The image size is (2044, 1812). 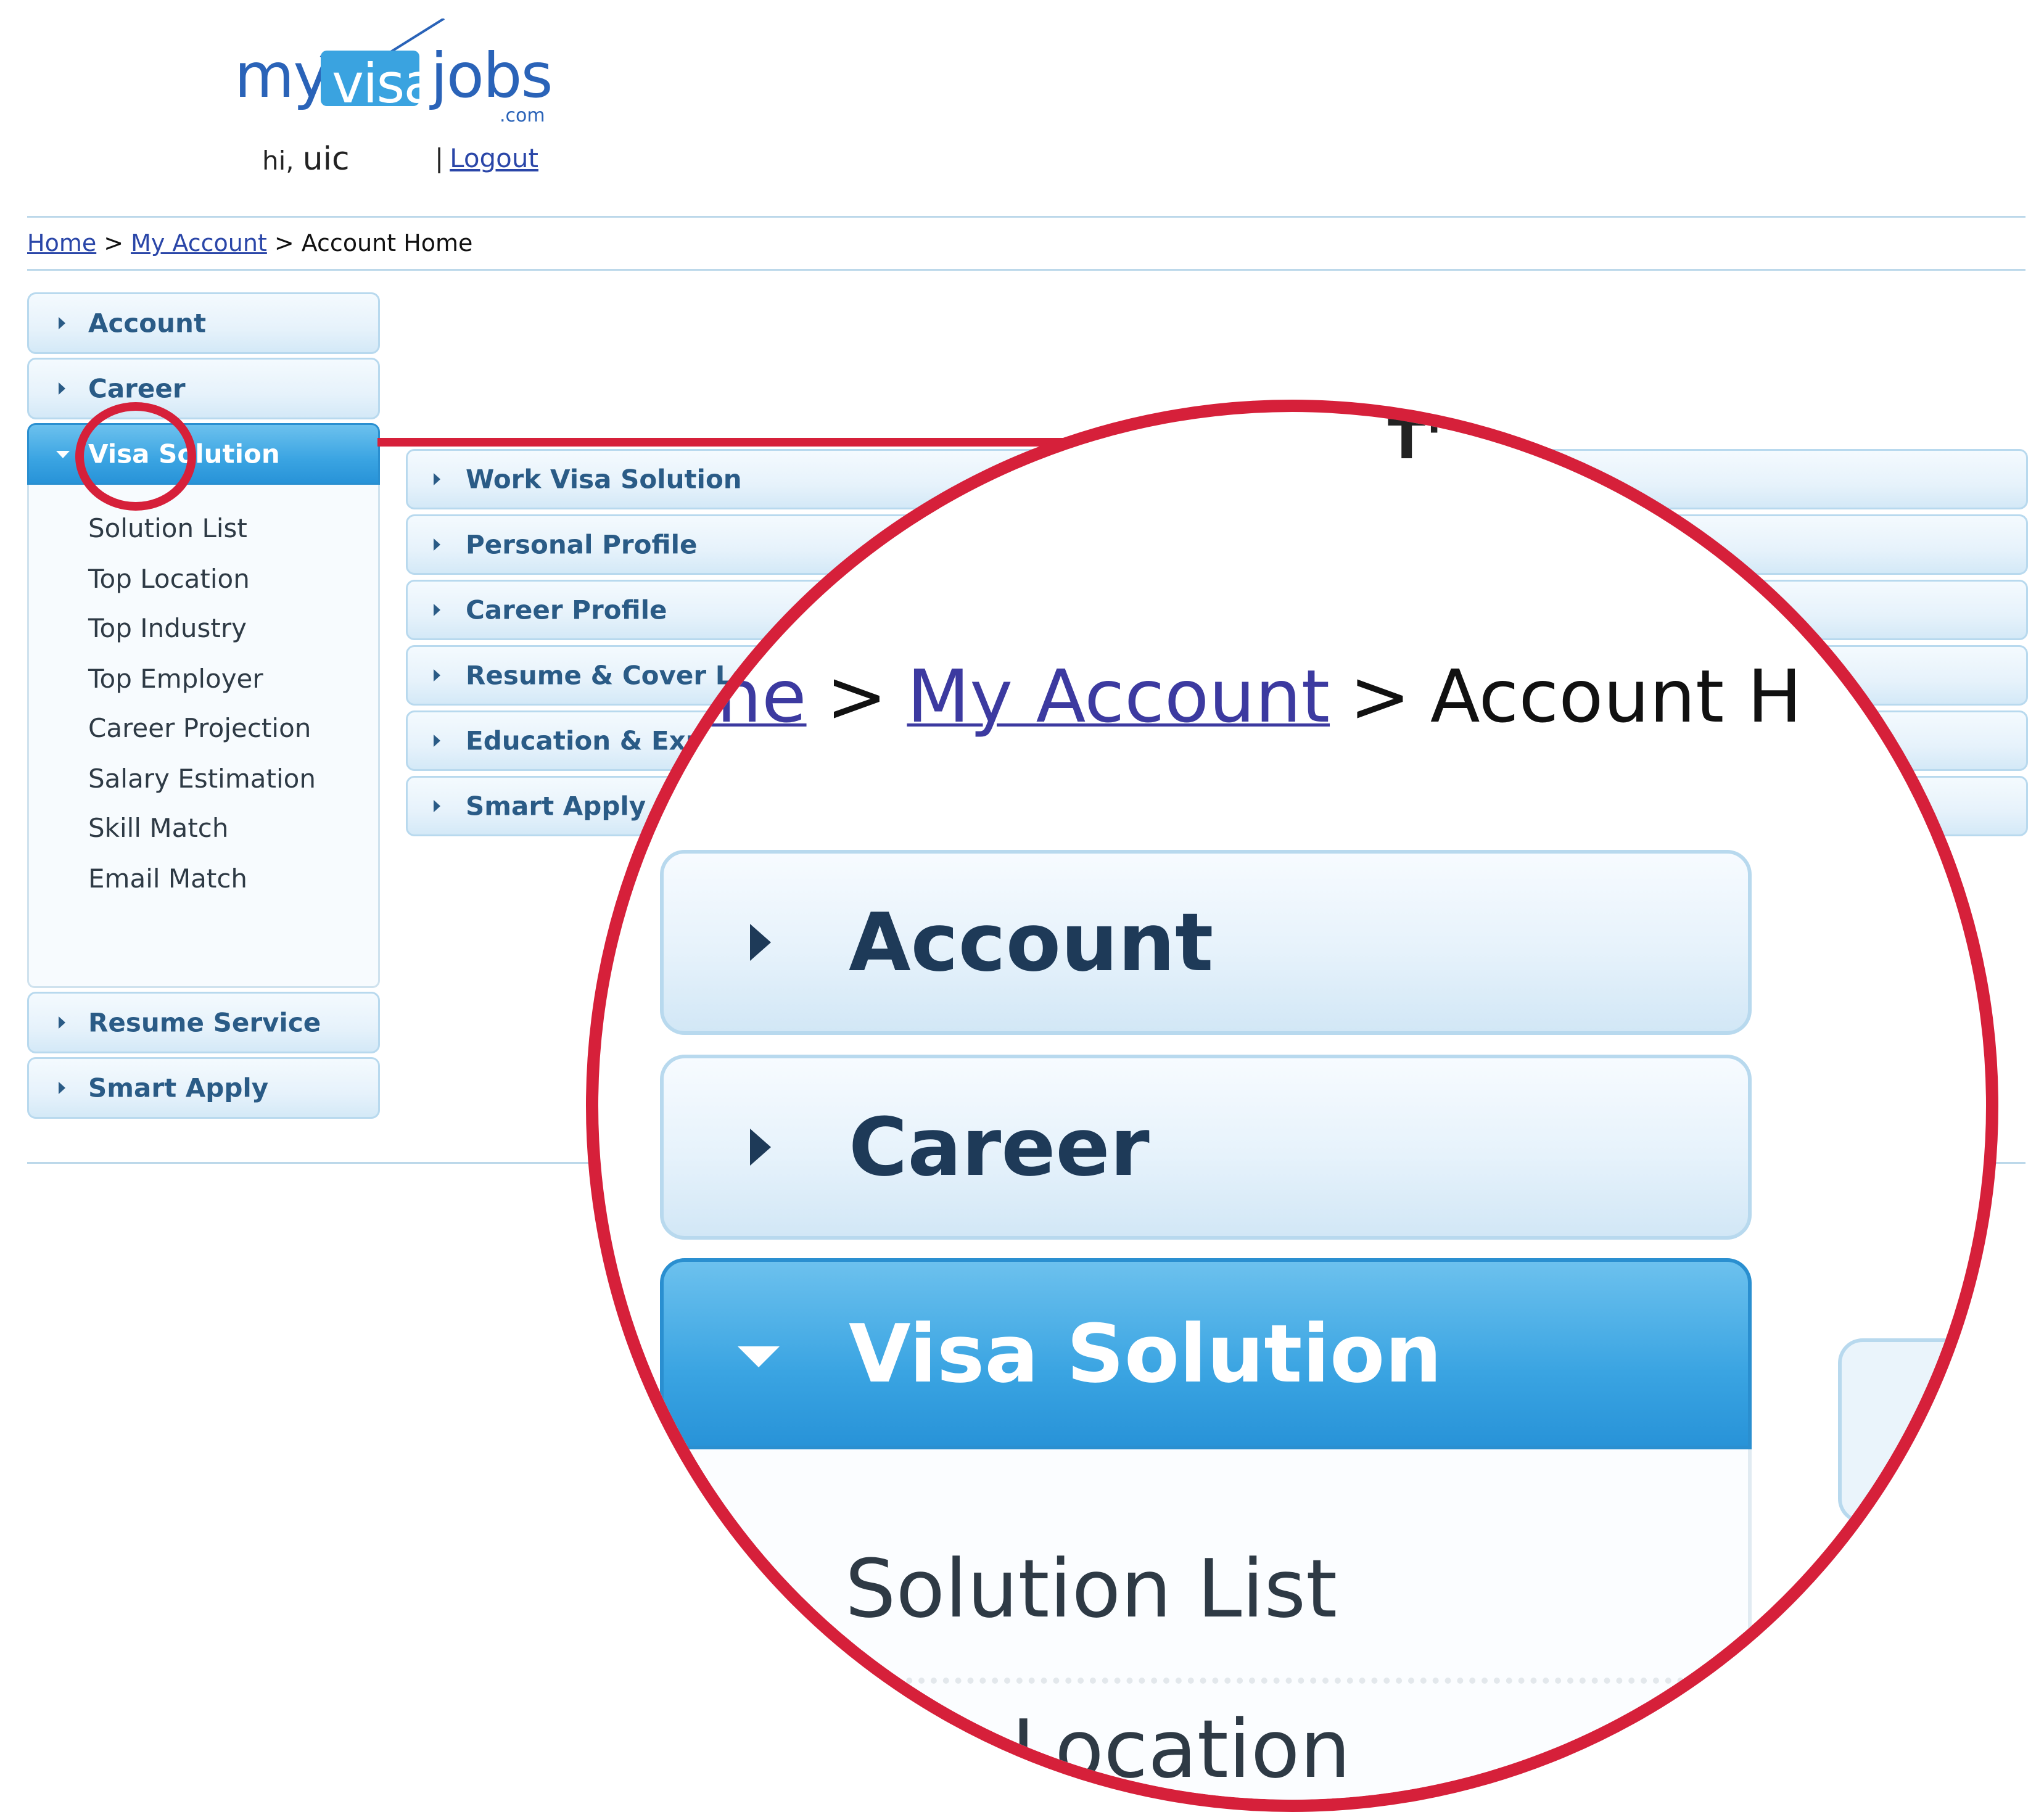 What do you see at coordinates (1000, 1147) in the screenshot?
I see `zoom-item-label: Career` at bounding box center [1000, 1147].